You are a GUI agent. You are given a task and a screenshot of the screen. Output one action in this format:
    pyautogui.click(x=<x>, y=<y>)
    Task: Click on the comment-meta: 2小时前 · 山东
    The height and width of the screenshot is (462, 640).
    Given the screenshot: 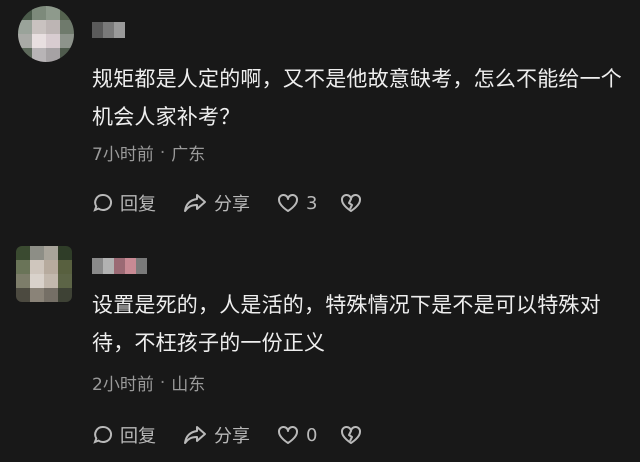 What is the action you would take?
    pyautogui.click(x=149, y=383)
    